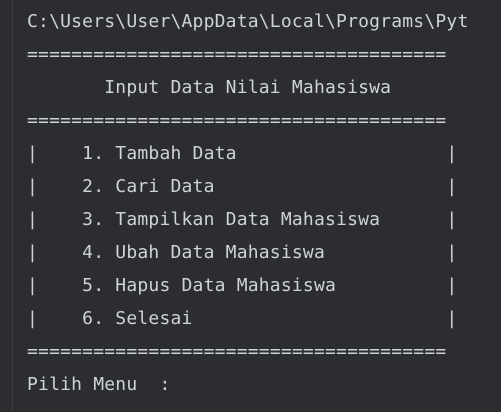  Describe the element at coordinates (209, 87) in the screenshot. I see `program-title: Input Data Nilai Mahasiswa` at that location.